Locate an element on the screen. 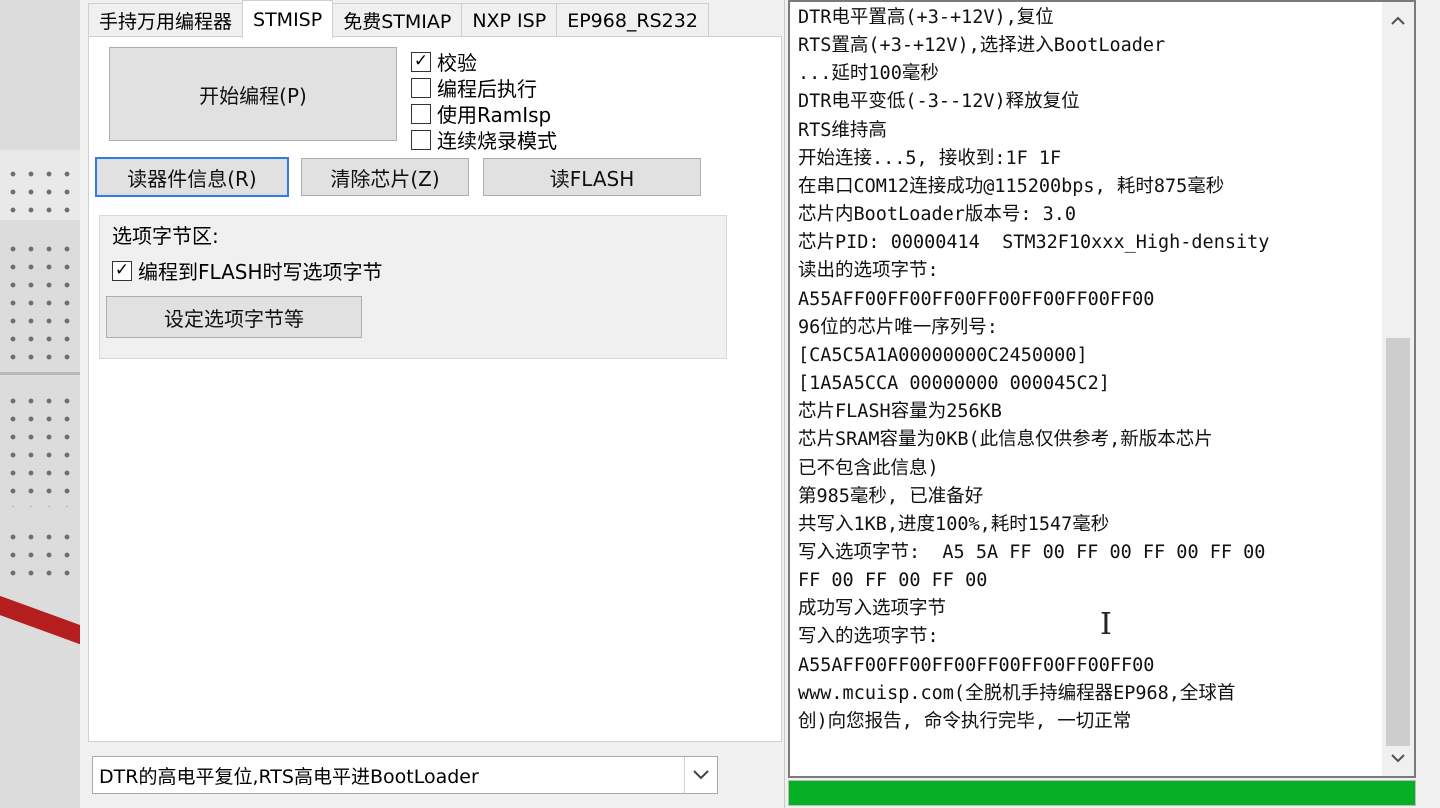 This screenshot has height=808, width=1440. log-line: 芯片内BootLoader版本号: 3.0 is located at coordinates (937, 215).